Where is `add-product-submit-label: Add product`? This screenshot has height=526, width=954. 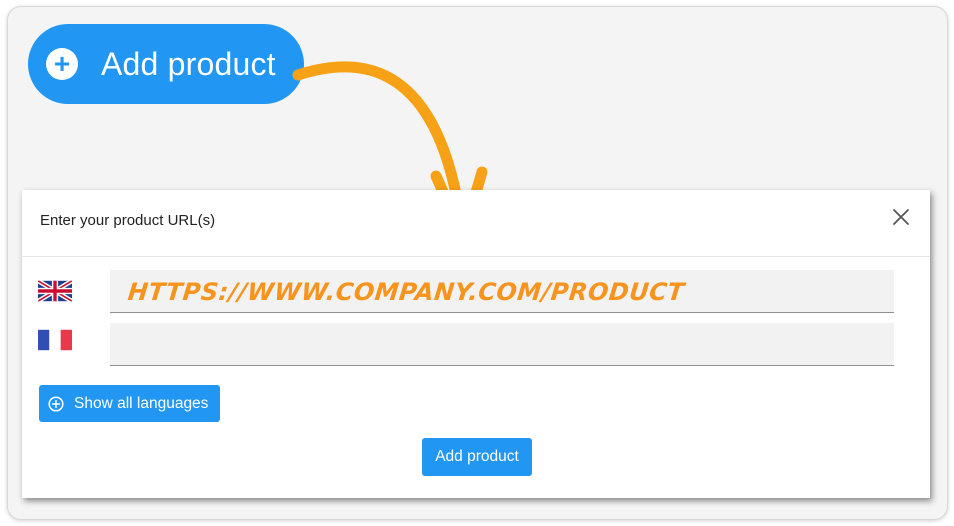 add-product-submit-label: Add product is located at coordinates (477, 456).